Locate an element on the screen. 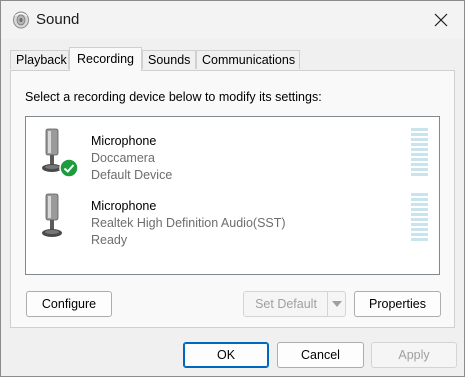 This screenshot has width=465, height=377. close-icon is located at coordinates (441, 20).